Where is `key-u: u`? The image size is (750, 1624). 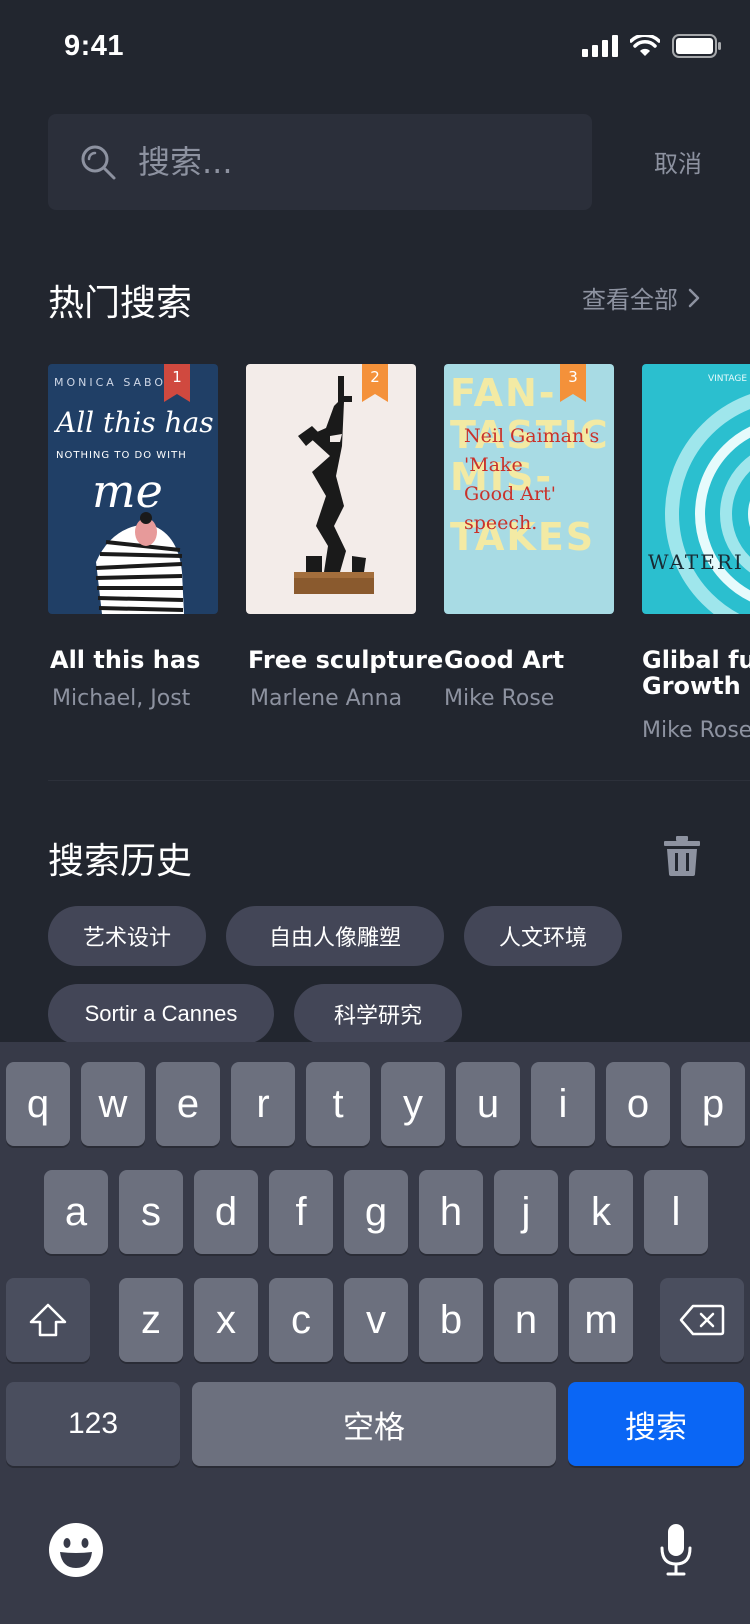 key-u: u is located at coordinates (488, 1104).